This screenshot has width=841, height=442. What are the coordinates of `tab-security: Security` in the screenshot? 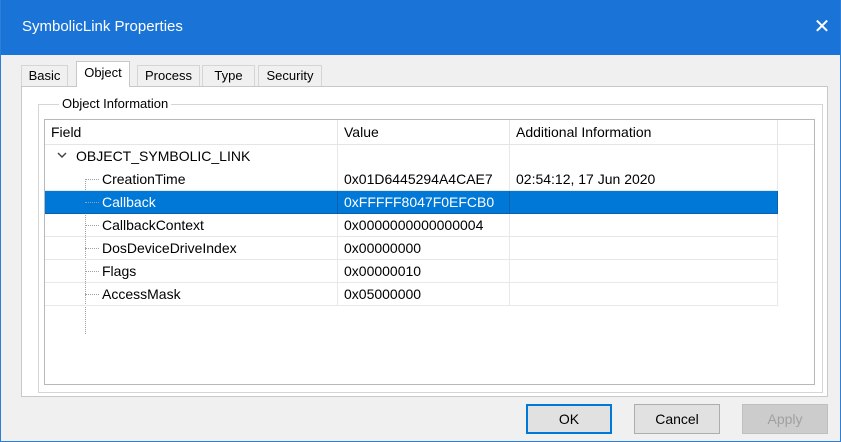 It's located at (290, 75).